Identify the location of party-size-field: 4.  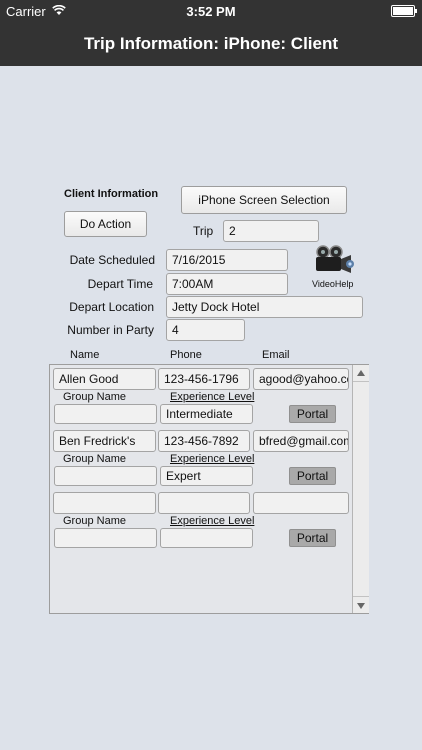
(205, 330).